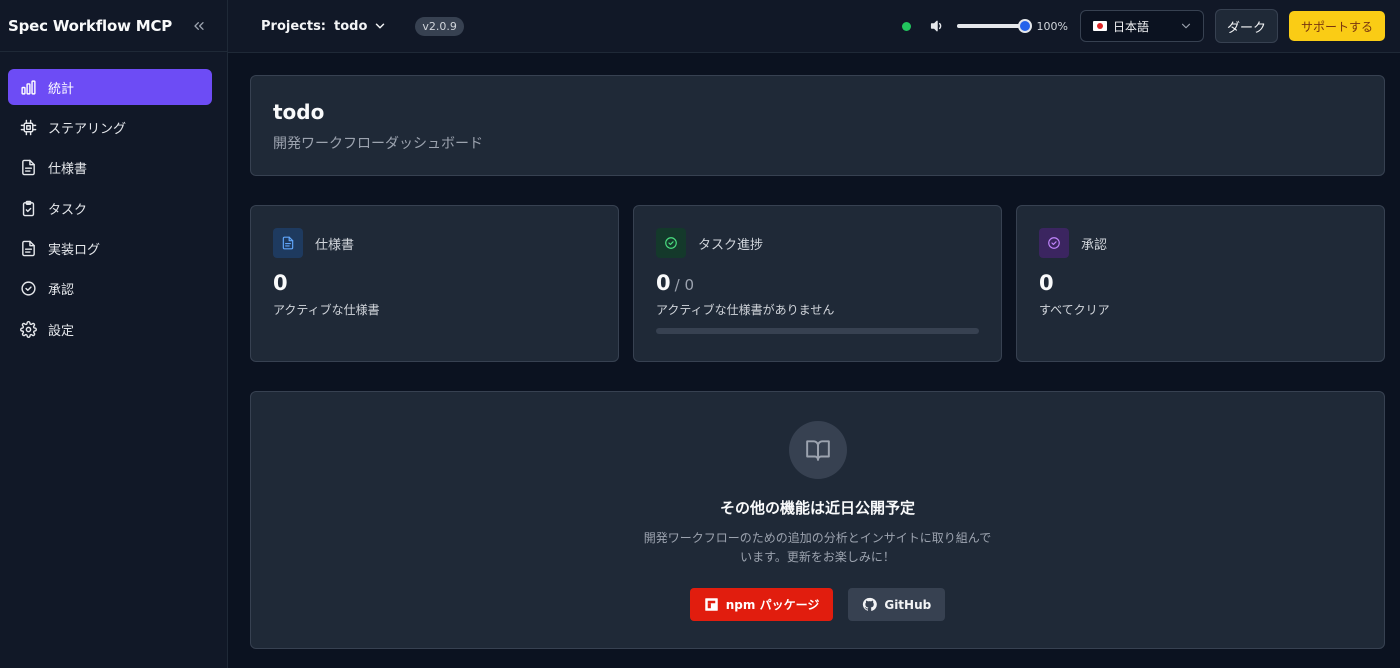 The width and height of the screenshot is (1400, 668). Describe the element at coordinates (937, 26) in the screenshot. I see `volume-icon` at that location.